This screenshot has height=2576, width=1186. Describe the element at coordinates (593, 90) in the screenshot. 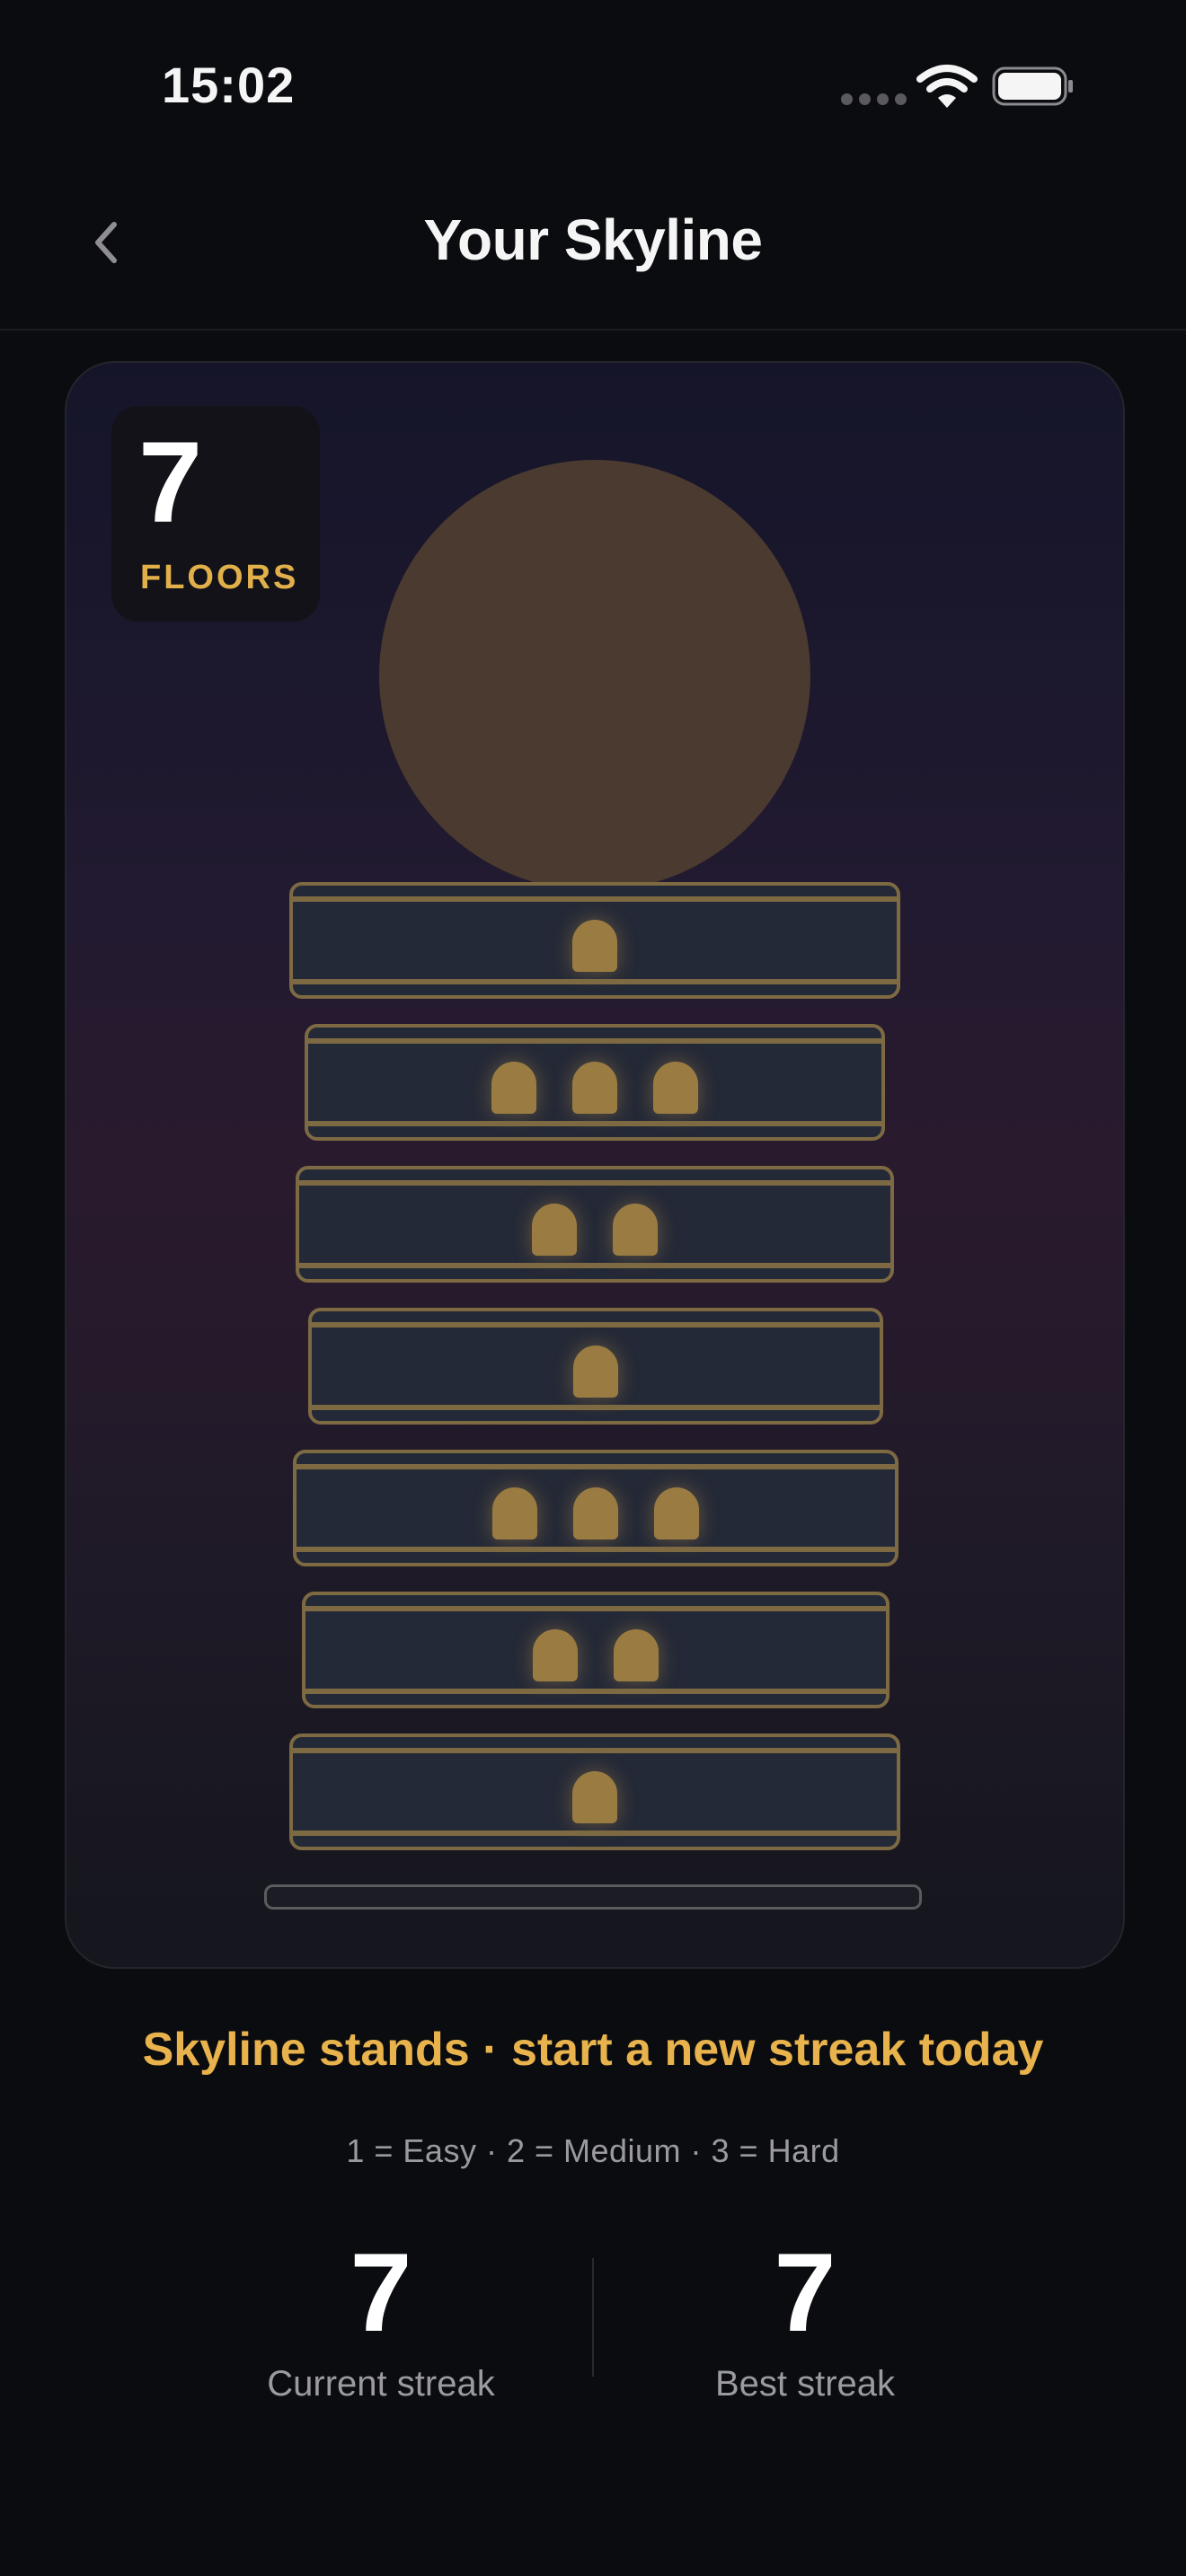

I see `status-bar: 15:02` at that location.